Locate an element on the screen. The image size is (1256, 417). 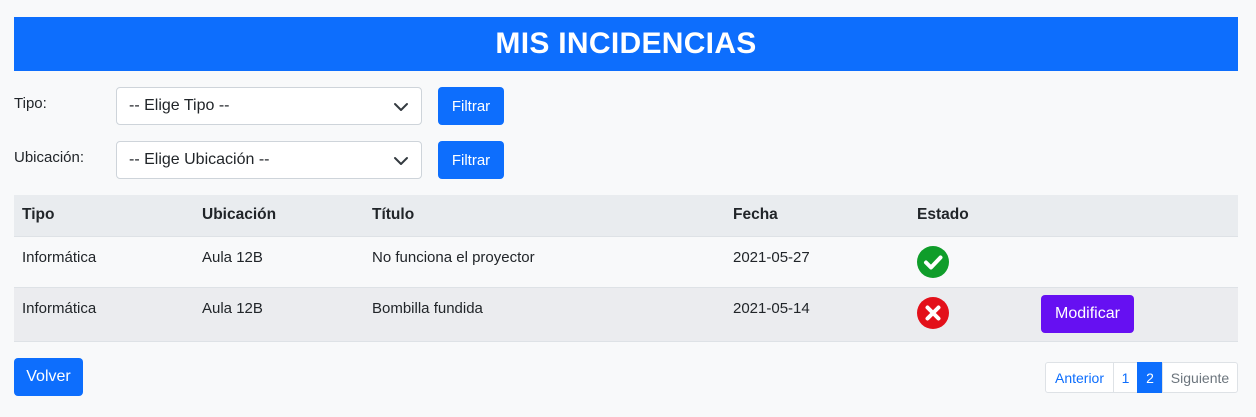
table-header-row: Tipo Ubicación Título Fecha Estado is located at coordinates (626, 216).